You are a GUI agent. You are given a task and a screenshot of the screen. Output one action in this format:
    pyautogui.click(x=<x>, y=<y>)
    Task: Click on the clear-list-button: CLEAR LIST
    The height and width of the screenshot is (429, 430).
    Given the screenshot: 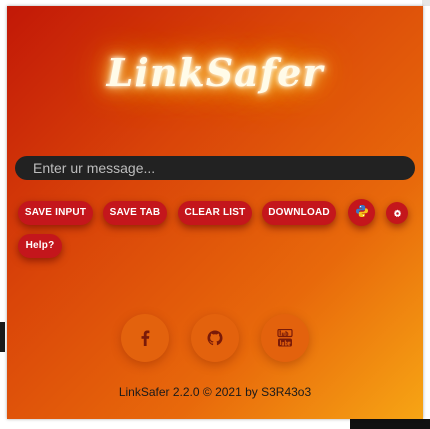 What is the action you would take?
    pyautogui.click(x=215, y=213)
    